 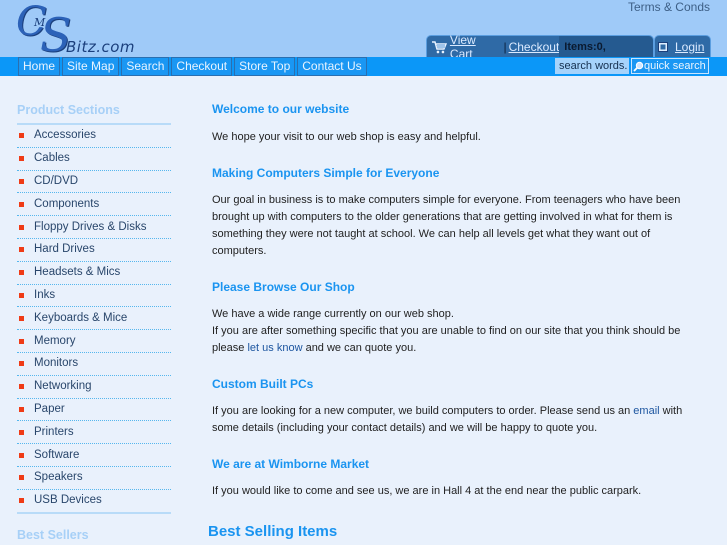 What do you see at coordinates (675, 66) in the screenshot?
I see `quick-search-label: quick search` at bounding box center [675, 66].